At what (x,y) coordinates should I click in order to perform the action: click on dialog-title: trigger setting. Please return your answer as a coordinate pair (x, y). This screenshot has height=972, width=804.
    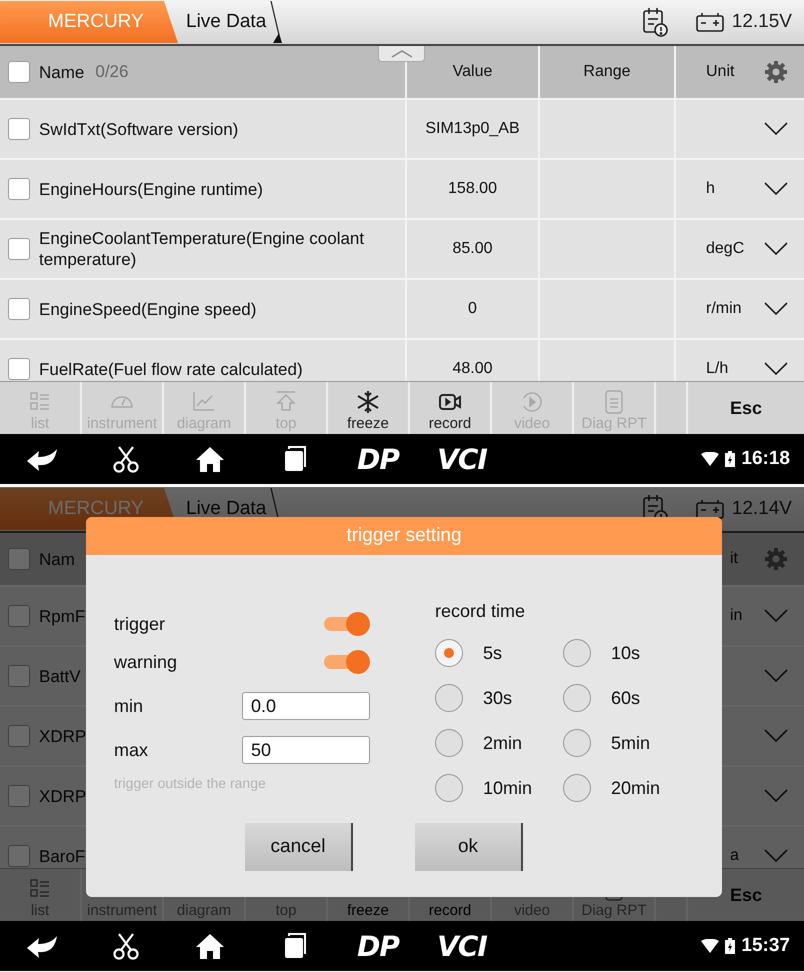
    Looking at the image, I should click on (404, 536).